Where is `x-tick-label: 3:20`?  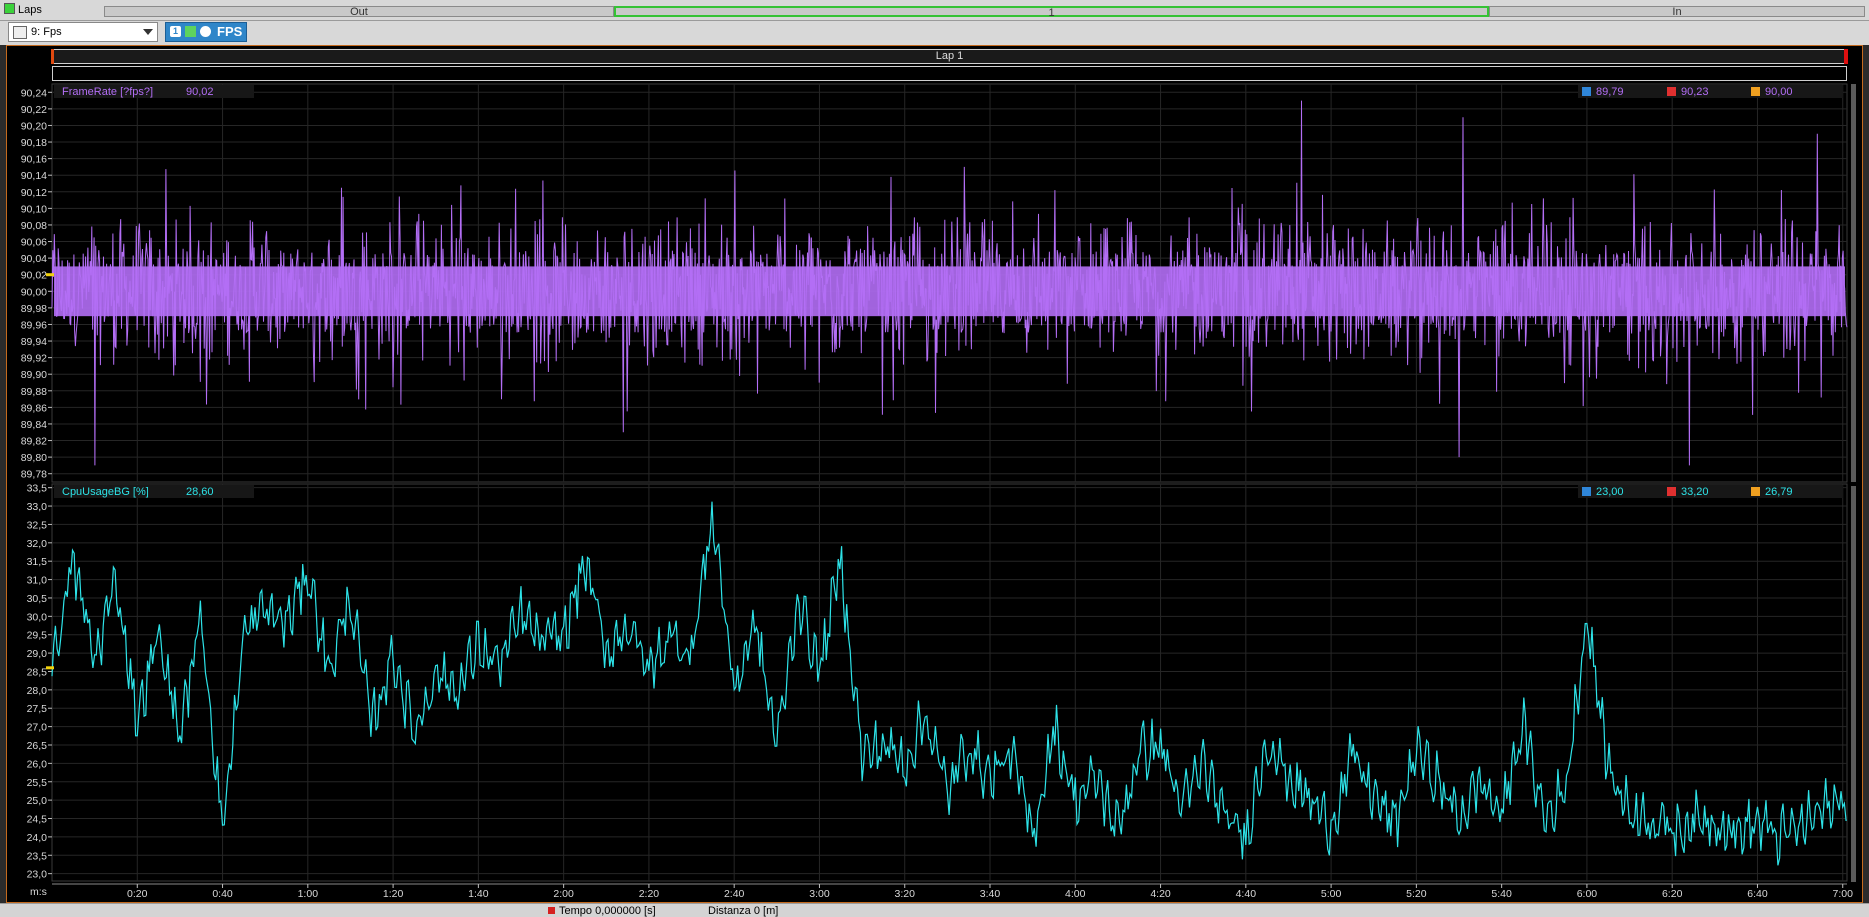 x-tick-label: 3:20 is located at coordinates (905, 894).